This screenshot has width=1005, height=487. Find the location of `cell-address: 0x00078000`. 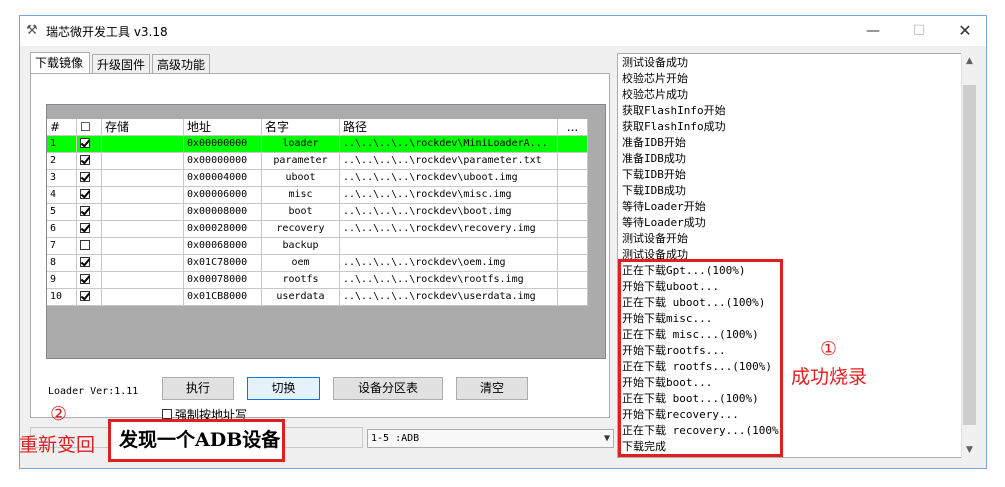

cell-address: 0x00078000 is located at coordinates (223, 280).